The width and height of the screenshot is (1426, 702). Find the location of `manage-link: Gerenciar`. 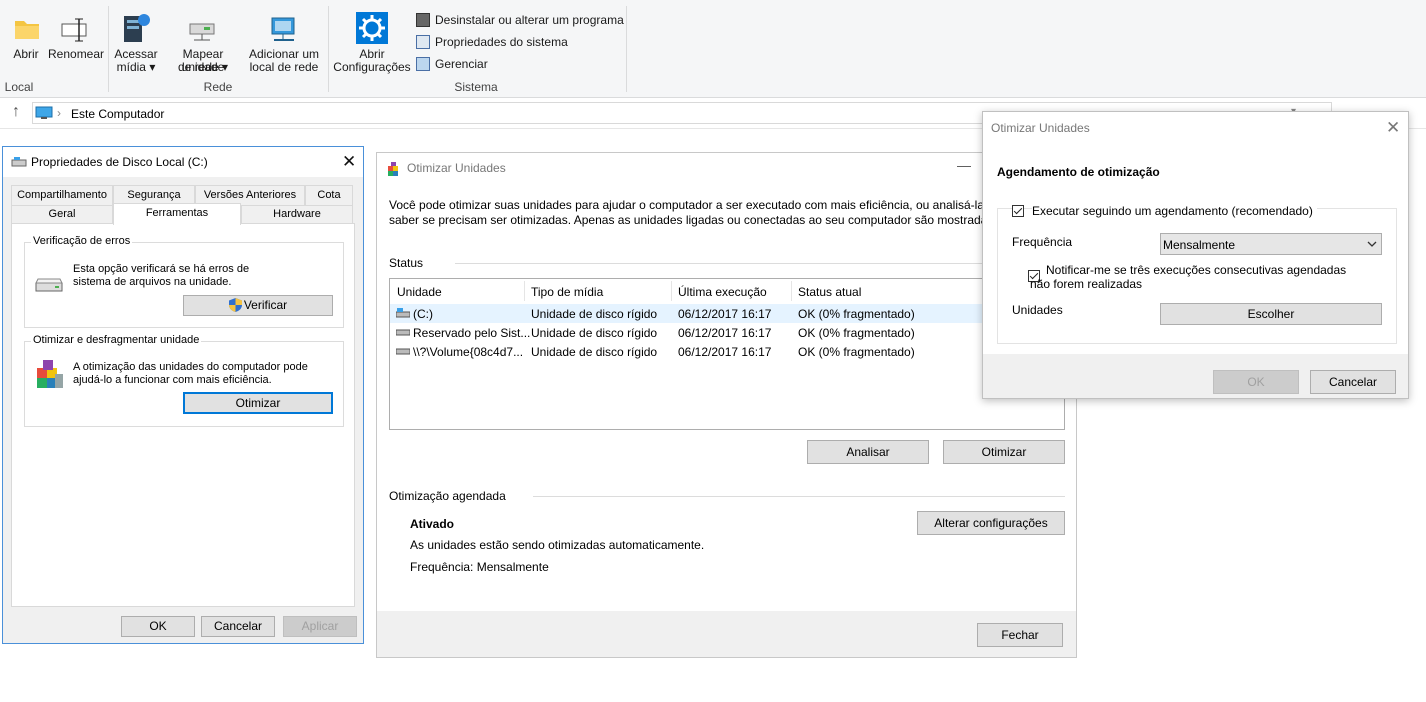

manage-link: Gerenciar is located at coordinates (452, 64).